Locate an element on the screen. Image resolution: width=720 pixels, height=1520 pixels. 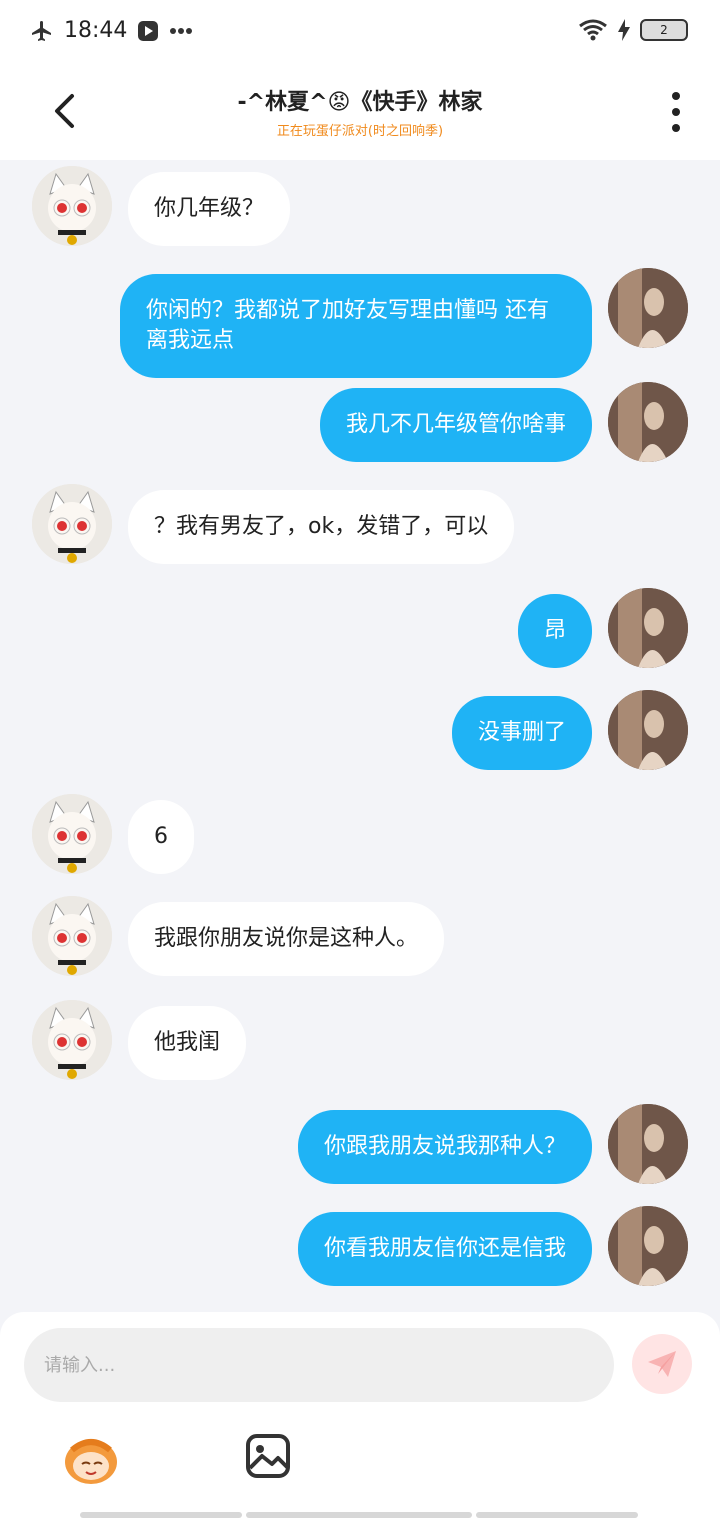
mascot-emoji-icon is located at coordinates (91, 1461).